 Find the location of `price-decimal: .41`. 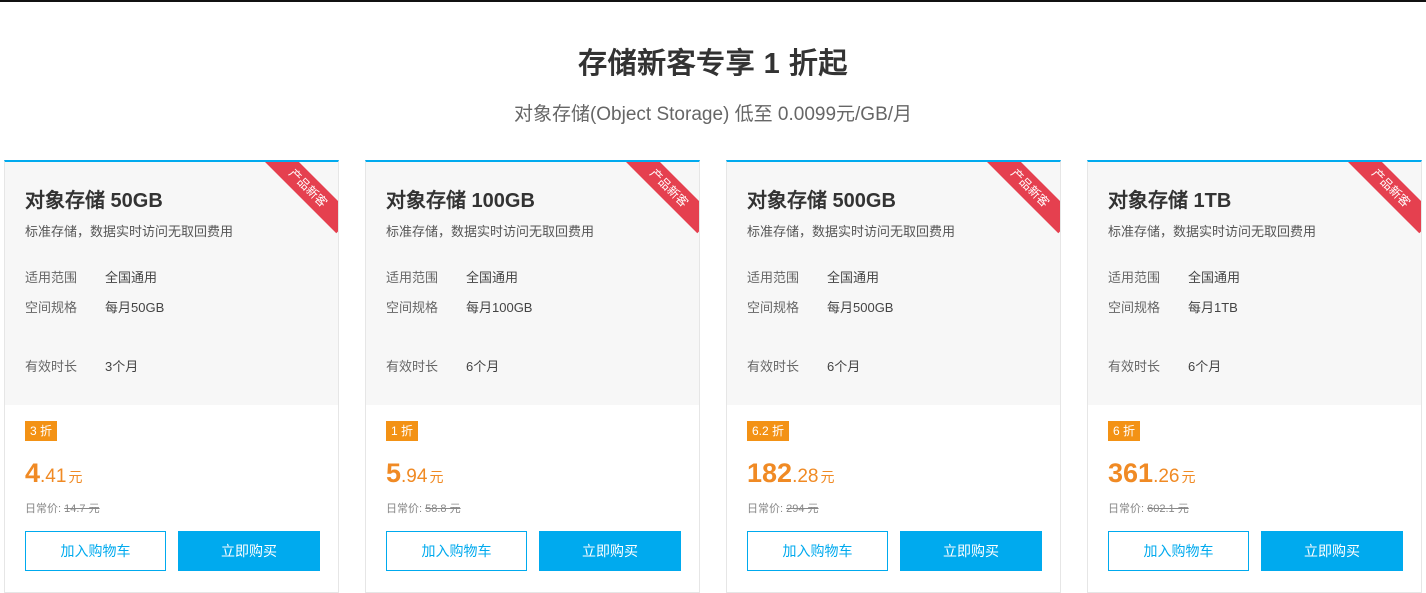

price-decimal: .41 is located at coordinates (53, 476).